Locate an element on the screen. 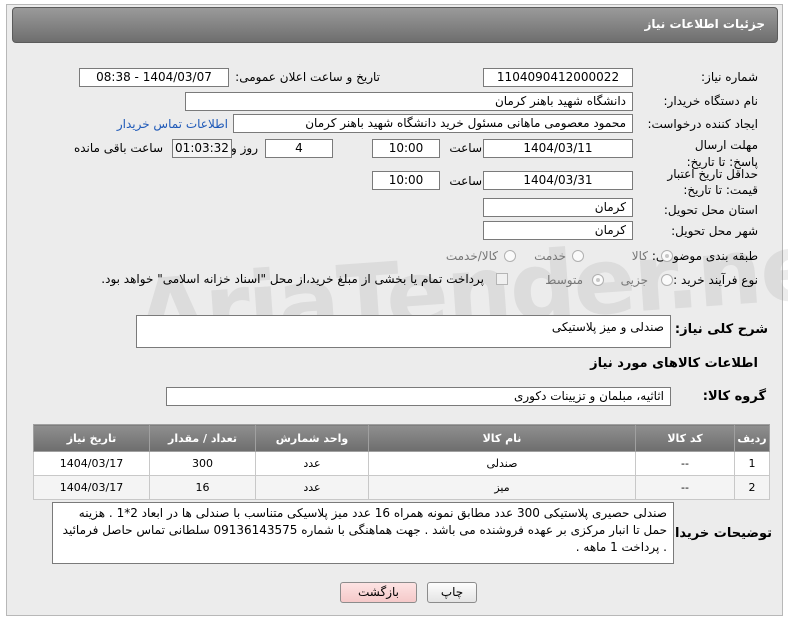 The image size is (788, 620). announce-field: 1404/03/07 - 08:38 is located at coordinates (154, 77).